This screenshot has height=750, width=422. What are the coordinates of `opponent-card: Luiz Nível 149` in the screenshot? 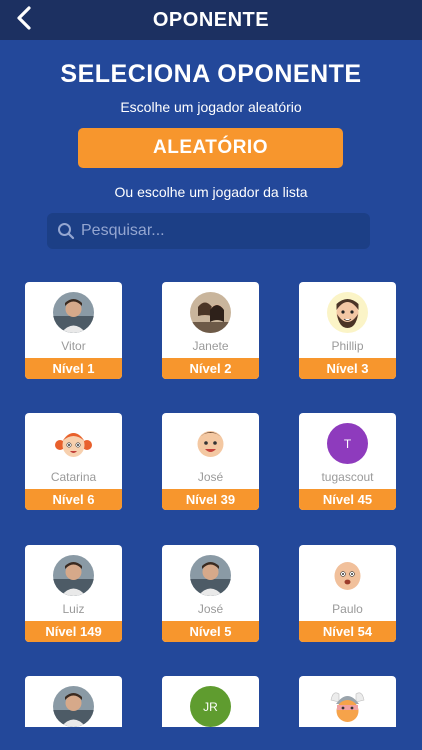 It's located at (73, 593).